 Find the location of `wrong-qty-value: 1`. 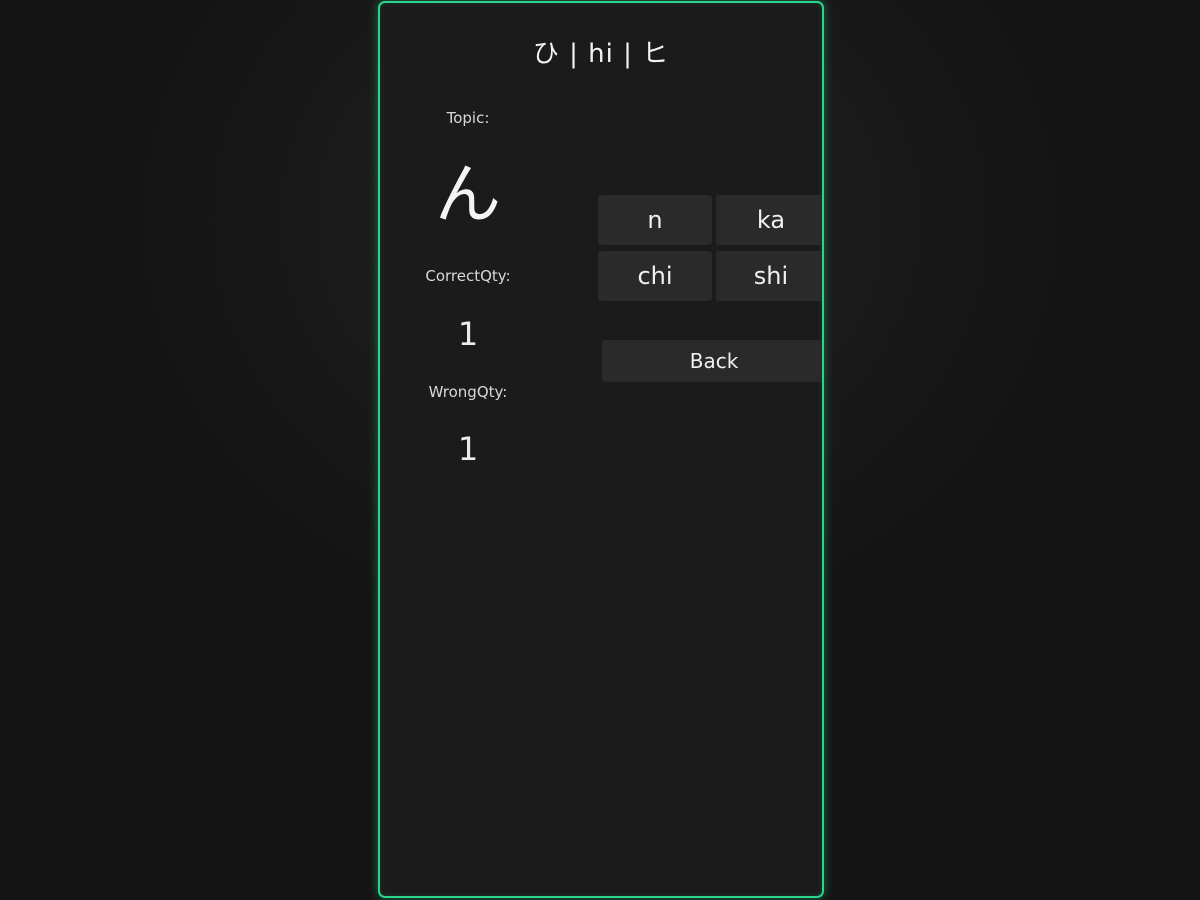

wrong-qty-value: 1 is located at coordinates (468, 449).